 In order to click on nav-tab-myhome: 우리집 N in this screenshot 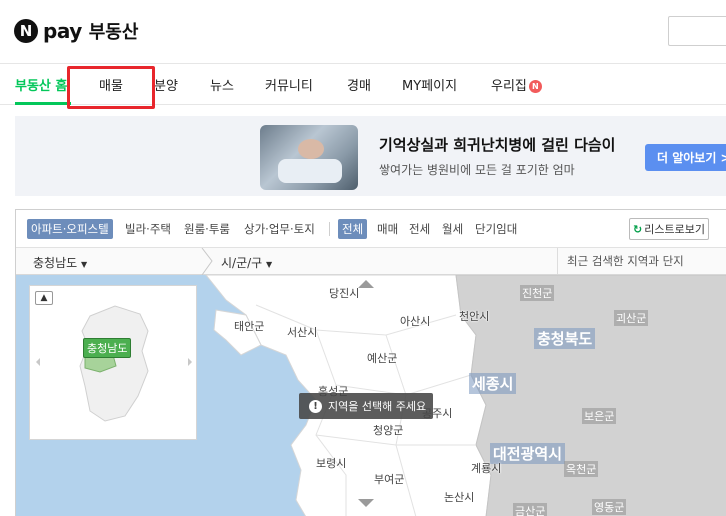, I will do `click(516, 84)`.